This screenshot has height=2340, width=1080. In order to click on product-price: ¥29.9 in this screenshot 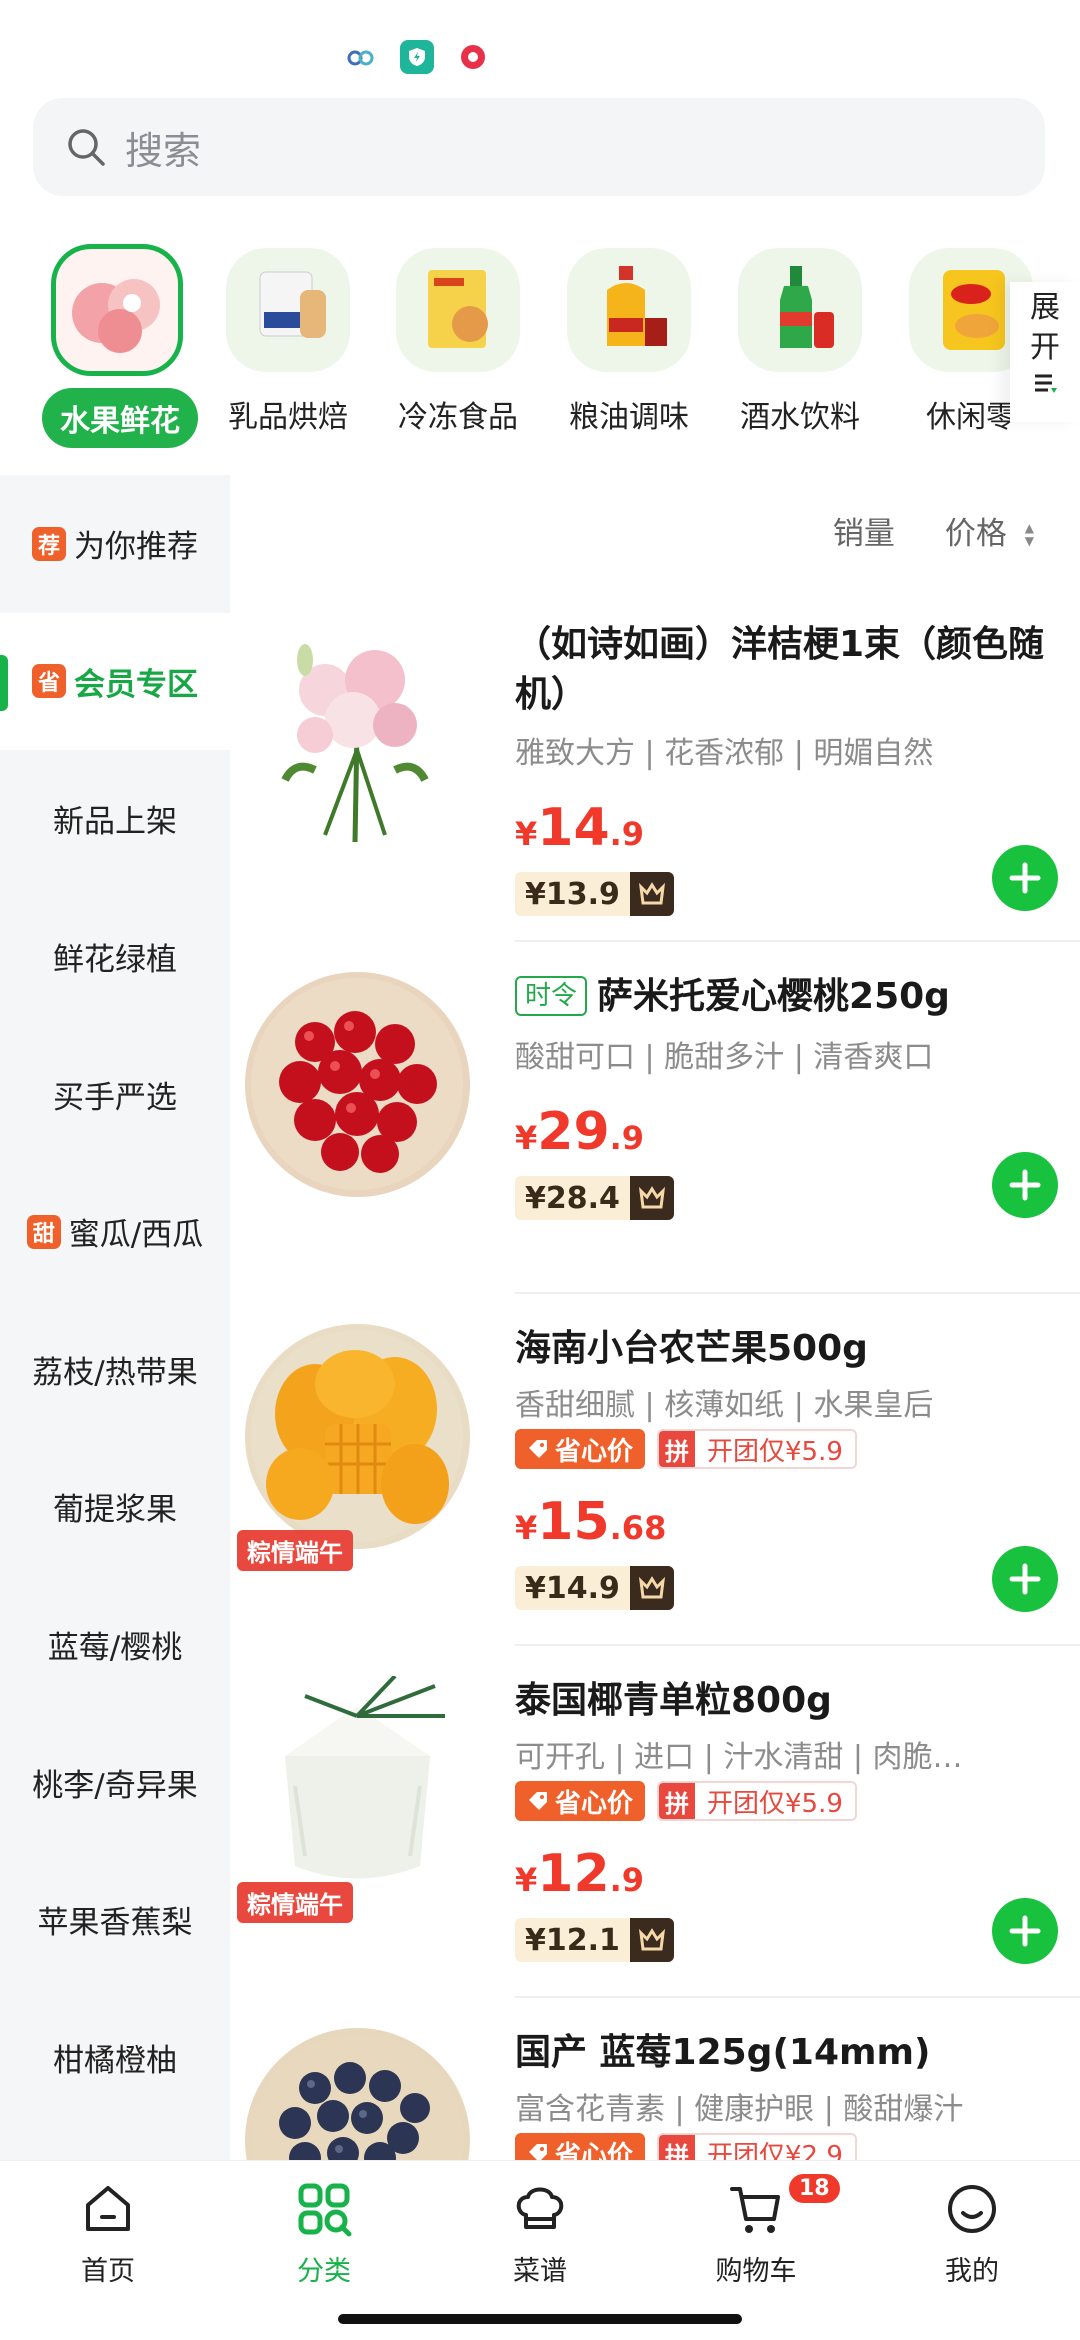, I will do `click(579, 1132)`.